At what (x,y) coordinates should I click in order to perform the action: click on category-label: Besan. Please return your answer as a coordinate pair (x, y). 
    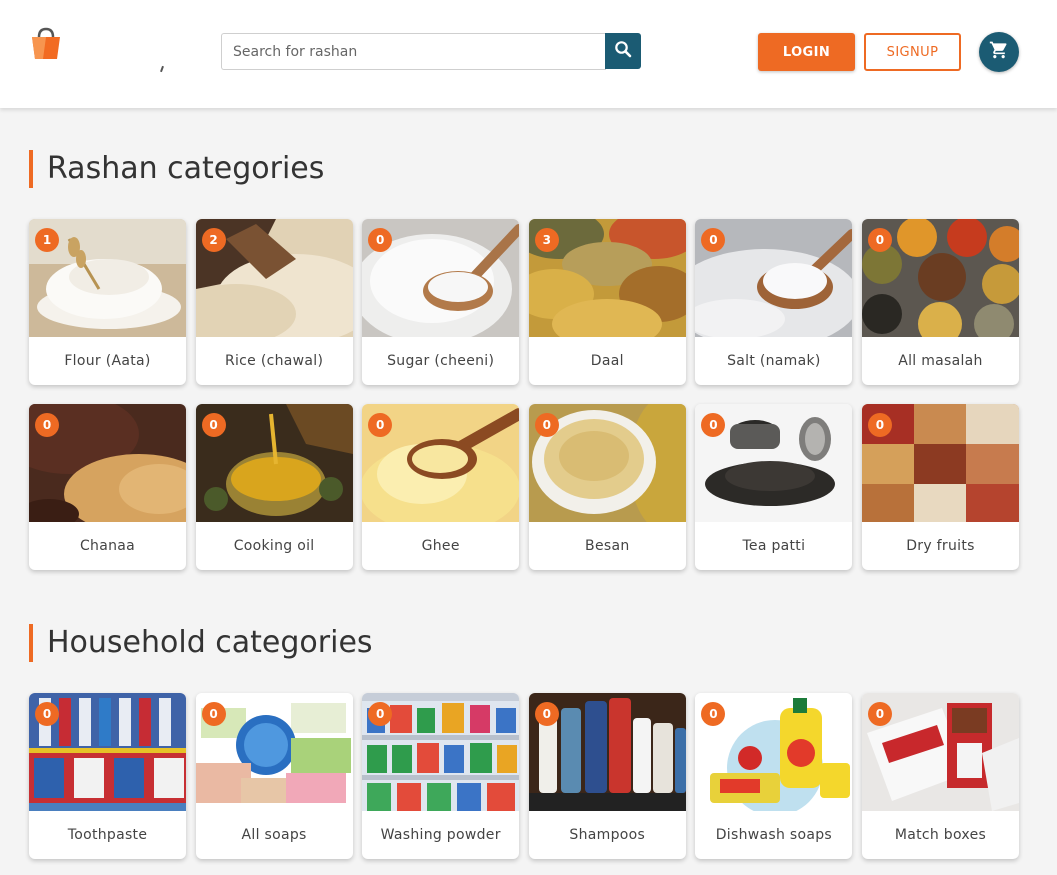
    Looking at the image, I should click on (607, 546).